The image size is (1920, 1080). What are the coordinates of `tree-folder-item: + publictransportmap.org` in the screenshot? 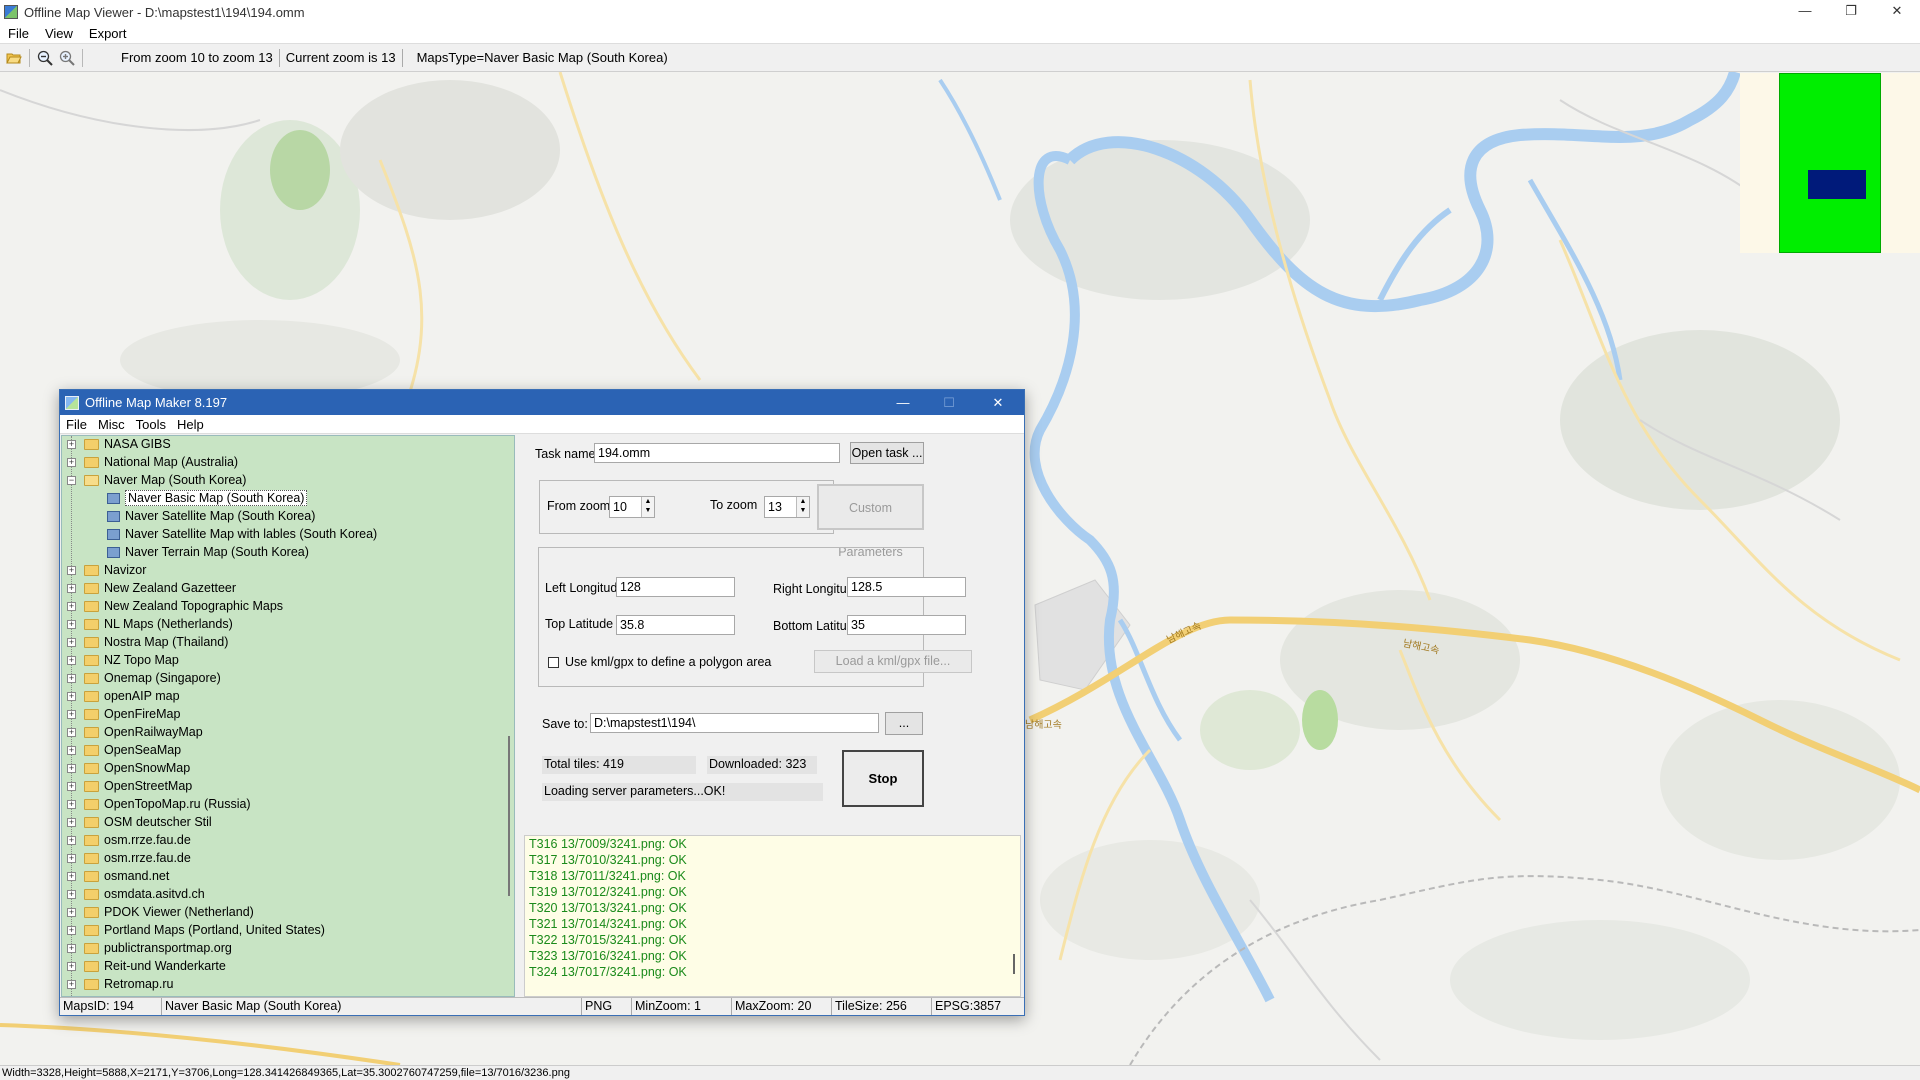 It's located at (288, 949).